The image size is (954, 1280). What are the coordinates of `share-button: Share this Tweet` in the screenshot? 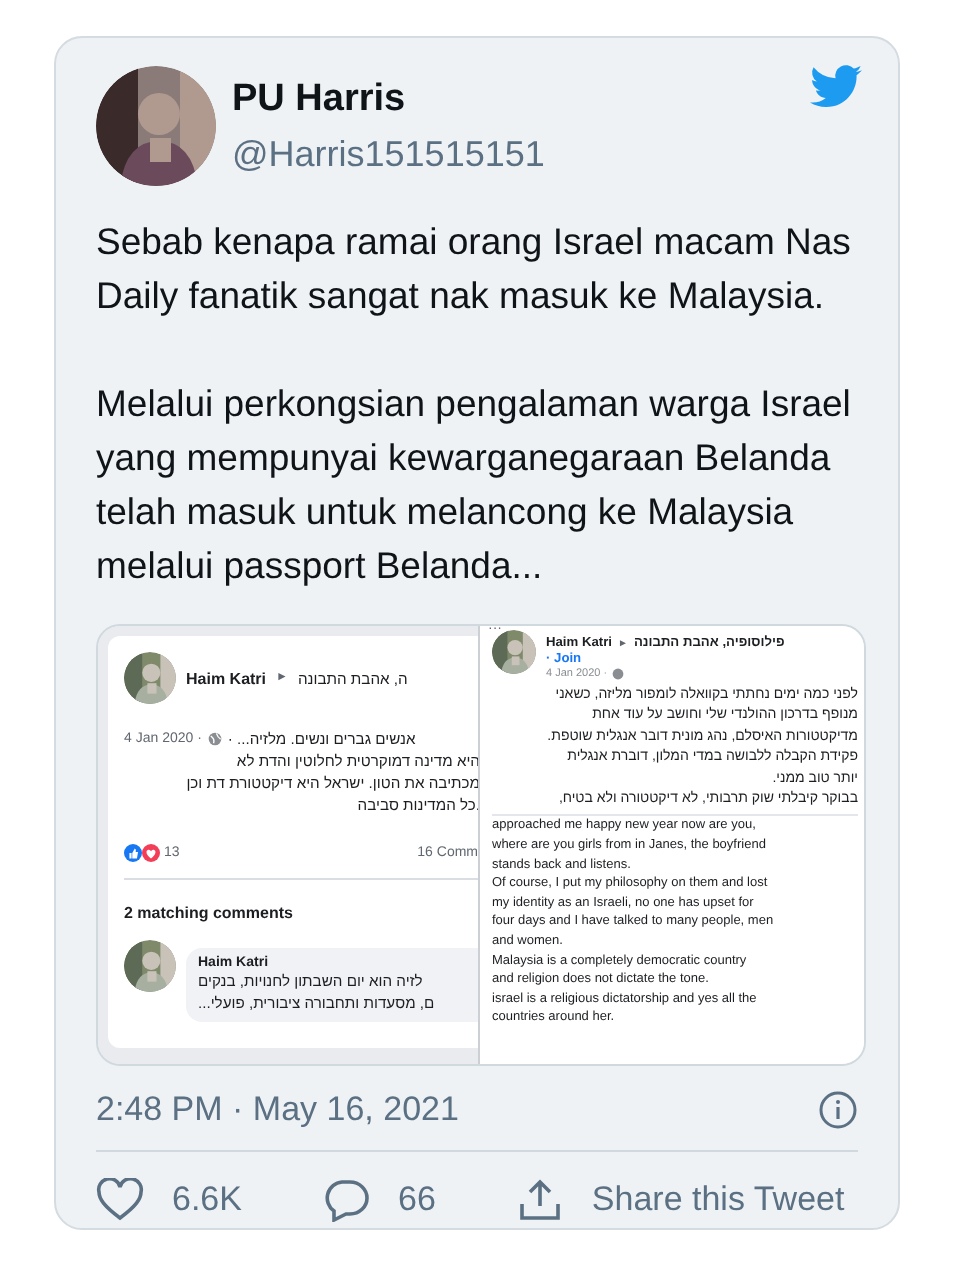 It's located at (680, 1200).